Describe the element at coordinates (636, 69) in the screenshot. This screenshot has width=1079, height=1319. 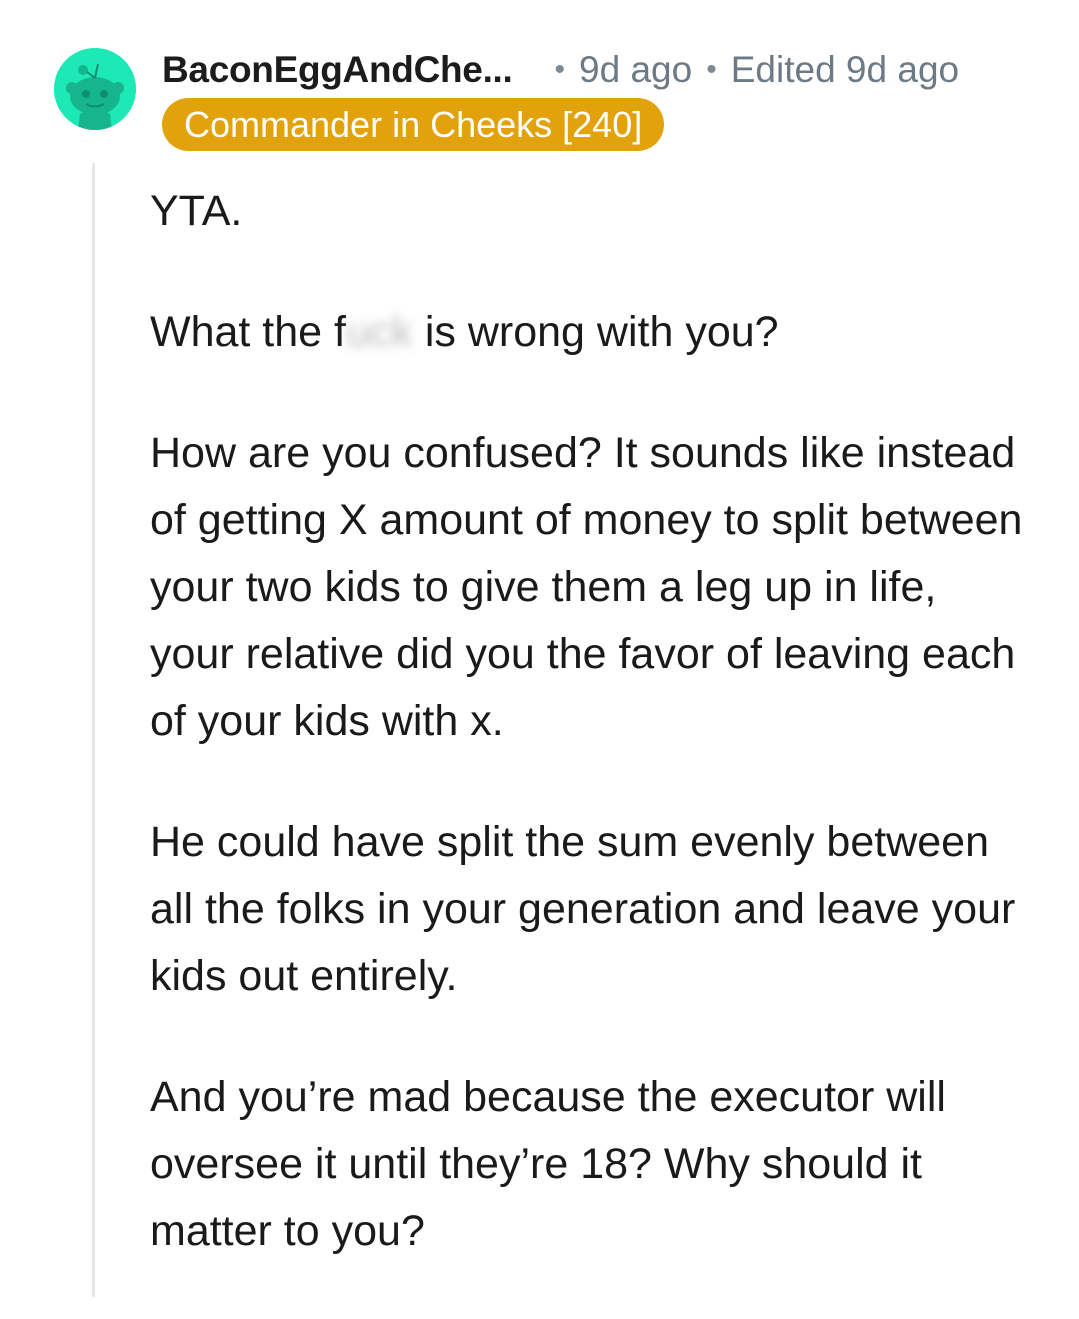
I see `comment-age: 9d ago` at that location.